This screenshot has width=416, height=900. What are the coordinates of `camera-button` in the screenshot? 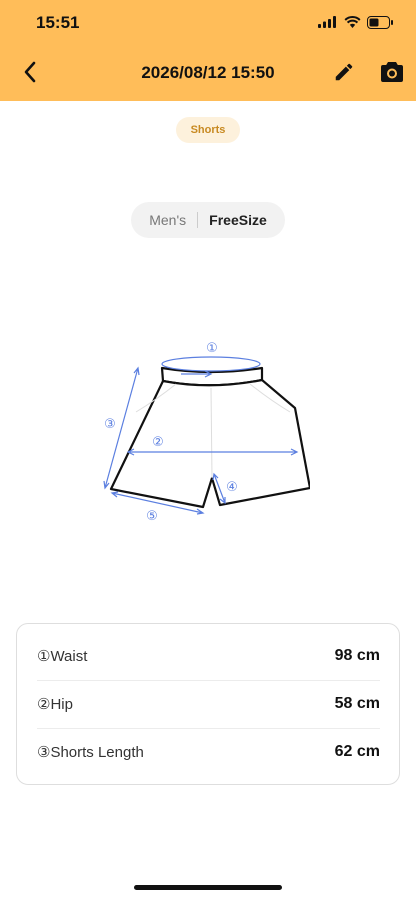 It's located at (392, 72).